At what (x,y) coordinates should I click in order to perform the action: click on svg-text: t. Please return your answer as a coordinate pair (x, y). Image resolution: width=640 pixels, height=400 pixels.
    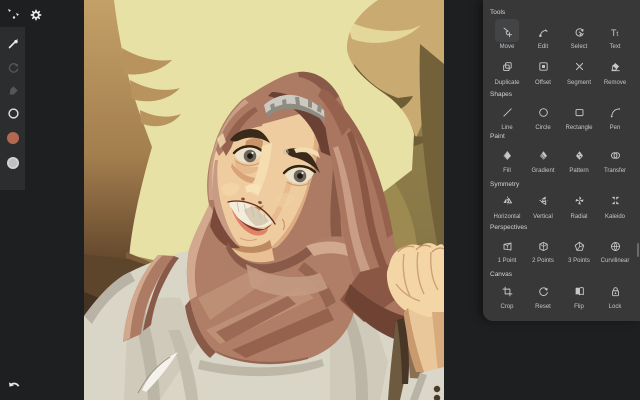
    Looking at the image, I should click on (617, 33).